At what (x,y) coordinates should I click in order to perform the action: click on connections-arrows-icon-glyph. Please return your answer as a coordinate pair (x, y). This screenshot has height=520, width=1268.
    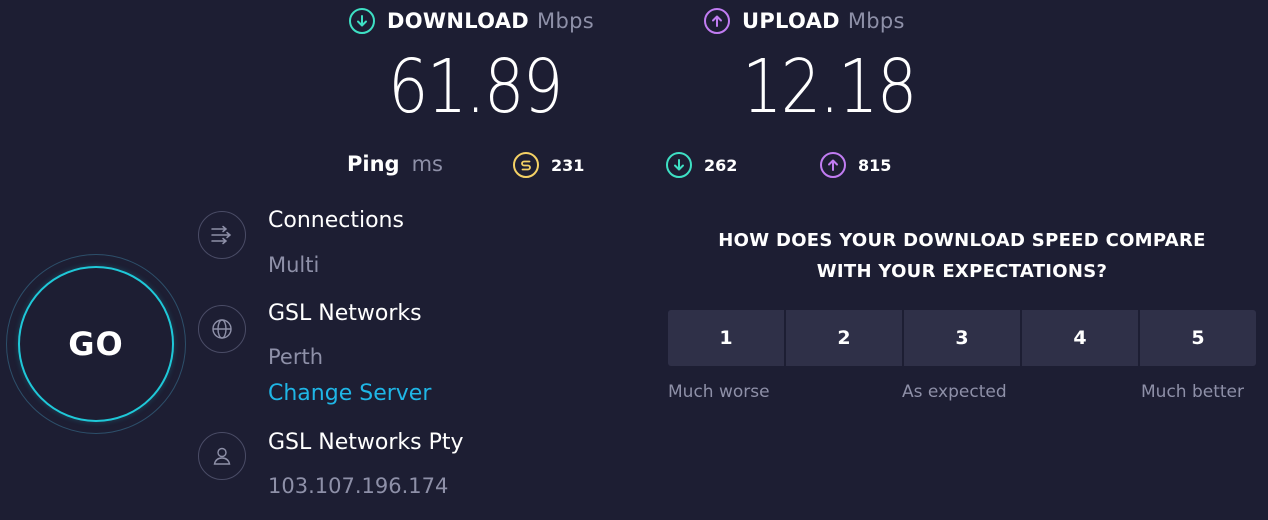
    Looking at the image, I should click on (221, 235).